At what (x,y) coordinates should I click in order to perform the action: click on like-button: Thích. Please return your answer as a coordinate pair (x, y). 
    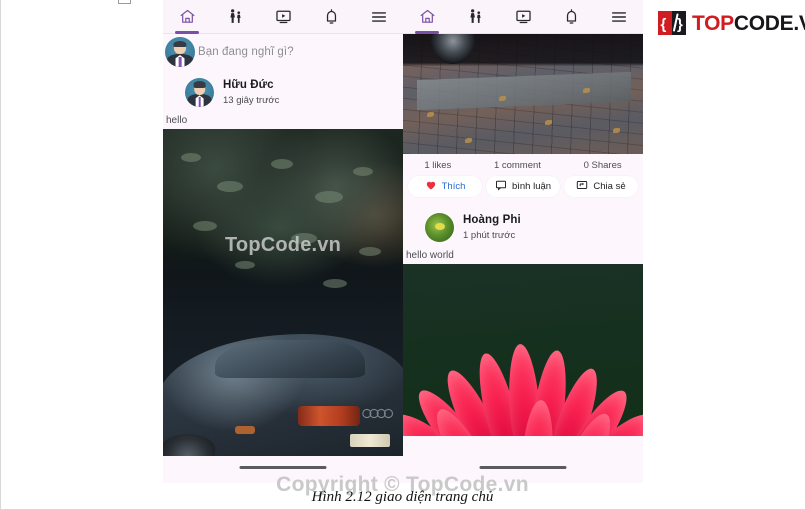
    Looking at the image, I should click on (445, 186).